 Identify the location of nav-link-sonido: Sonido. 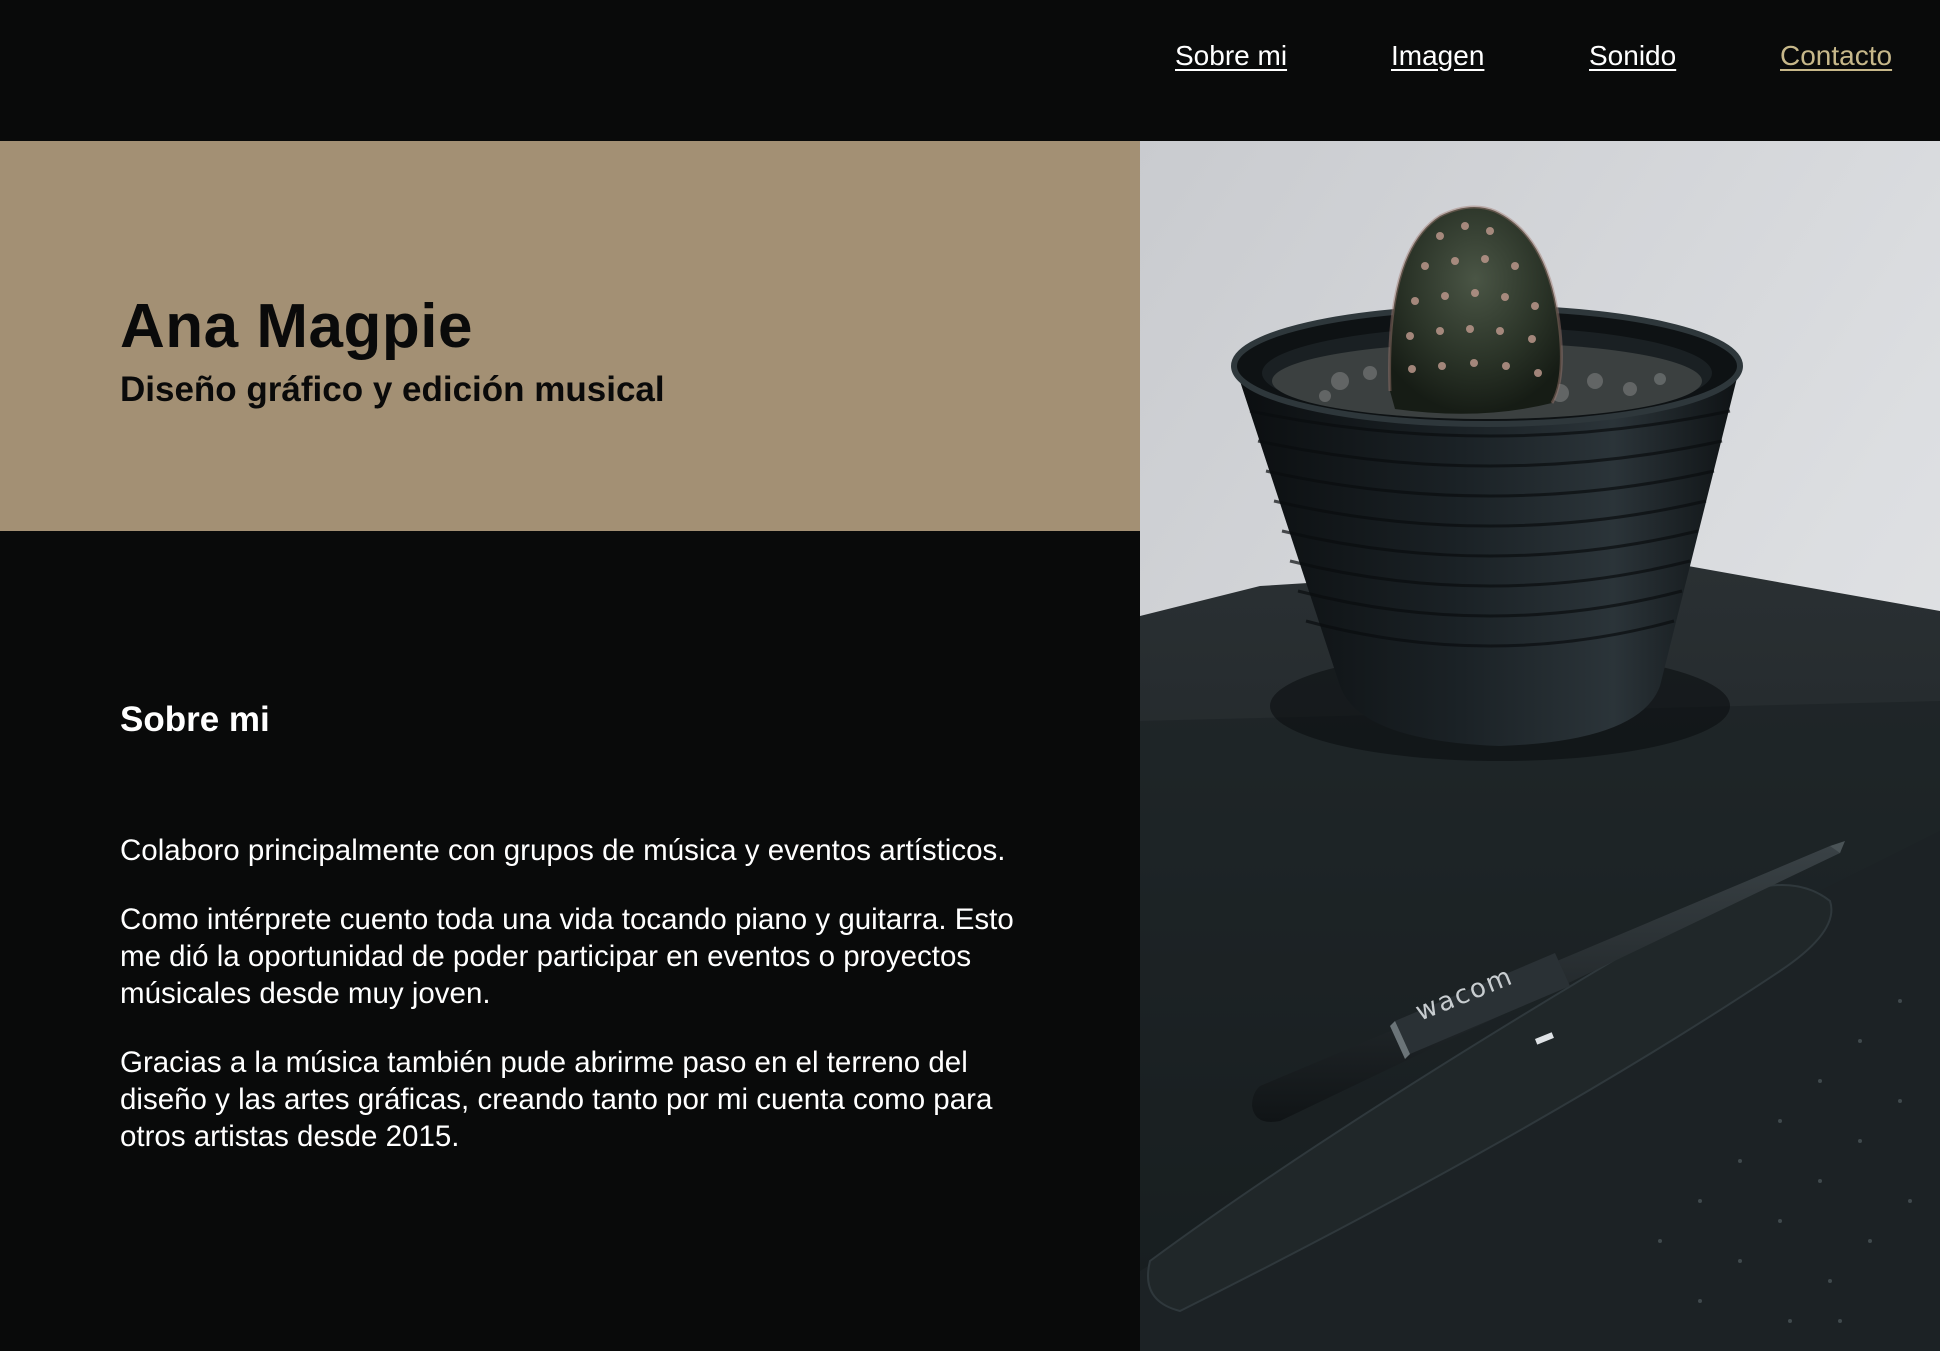
(1632, 56).